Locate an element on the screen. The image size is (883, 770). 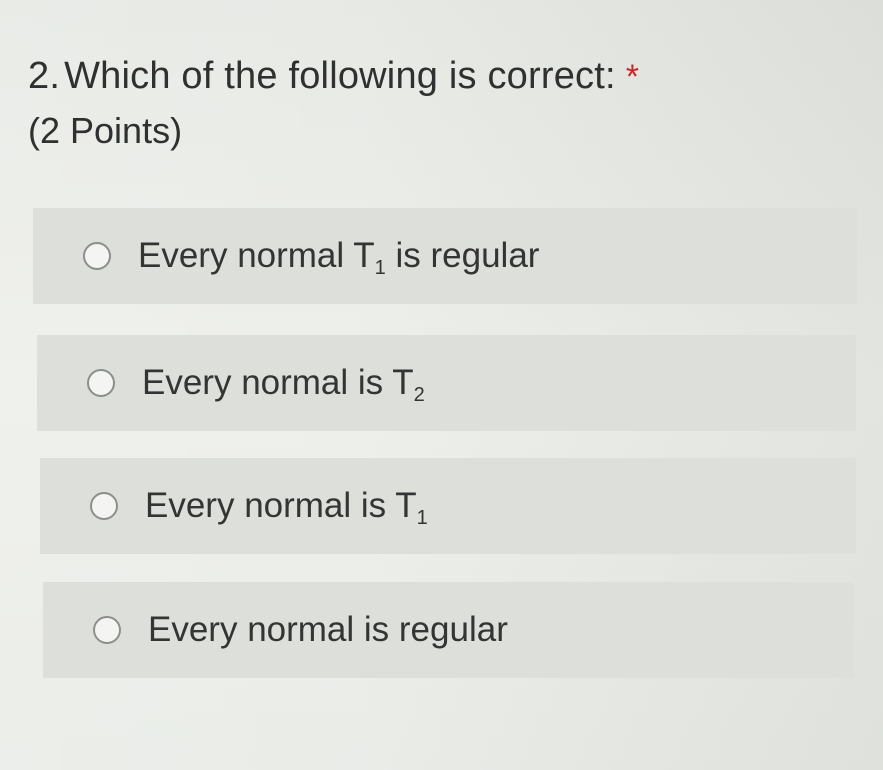
question-points: (2 Points) is located at coordinates (105, 130).